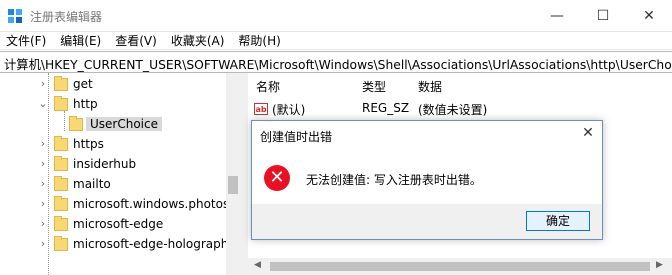 Image resolution: width=672 pixels, height=275 pixels. What do you see at coordinates (120, 84) in the screenshot?
I see `tree-item-get: › get` at bounding box center [120, 84].